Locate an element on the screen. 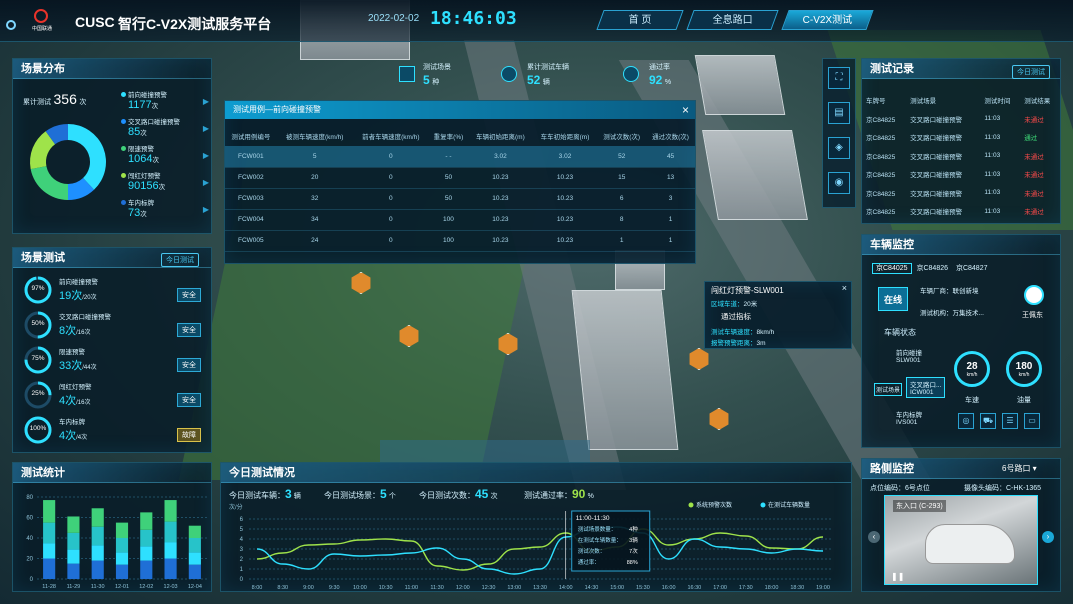 This screenshot has height=604, width=1073. signal-icon: ◉ is located at coordinates (839, 183).